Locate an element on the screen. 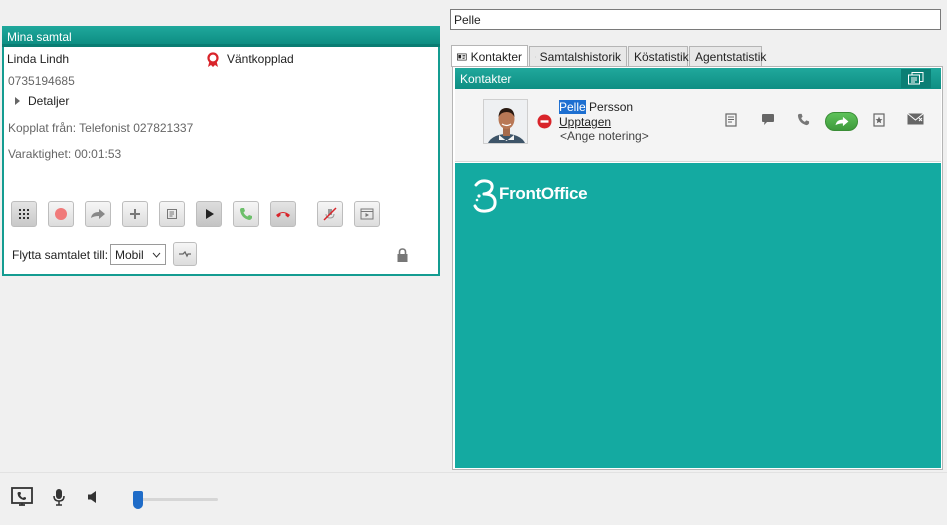  volume-slider-track is located at coordinates (177, 499).